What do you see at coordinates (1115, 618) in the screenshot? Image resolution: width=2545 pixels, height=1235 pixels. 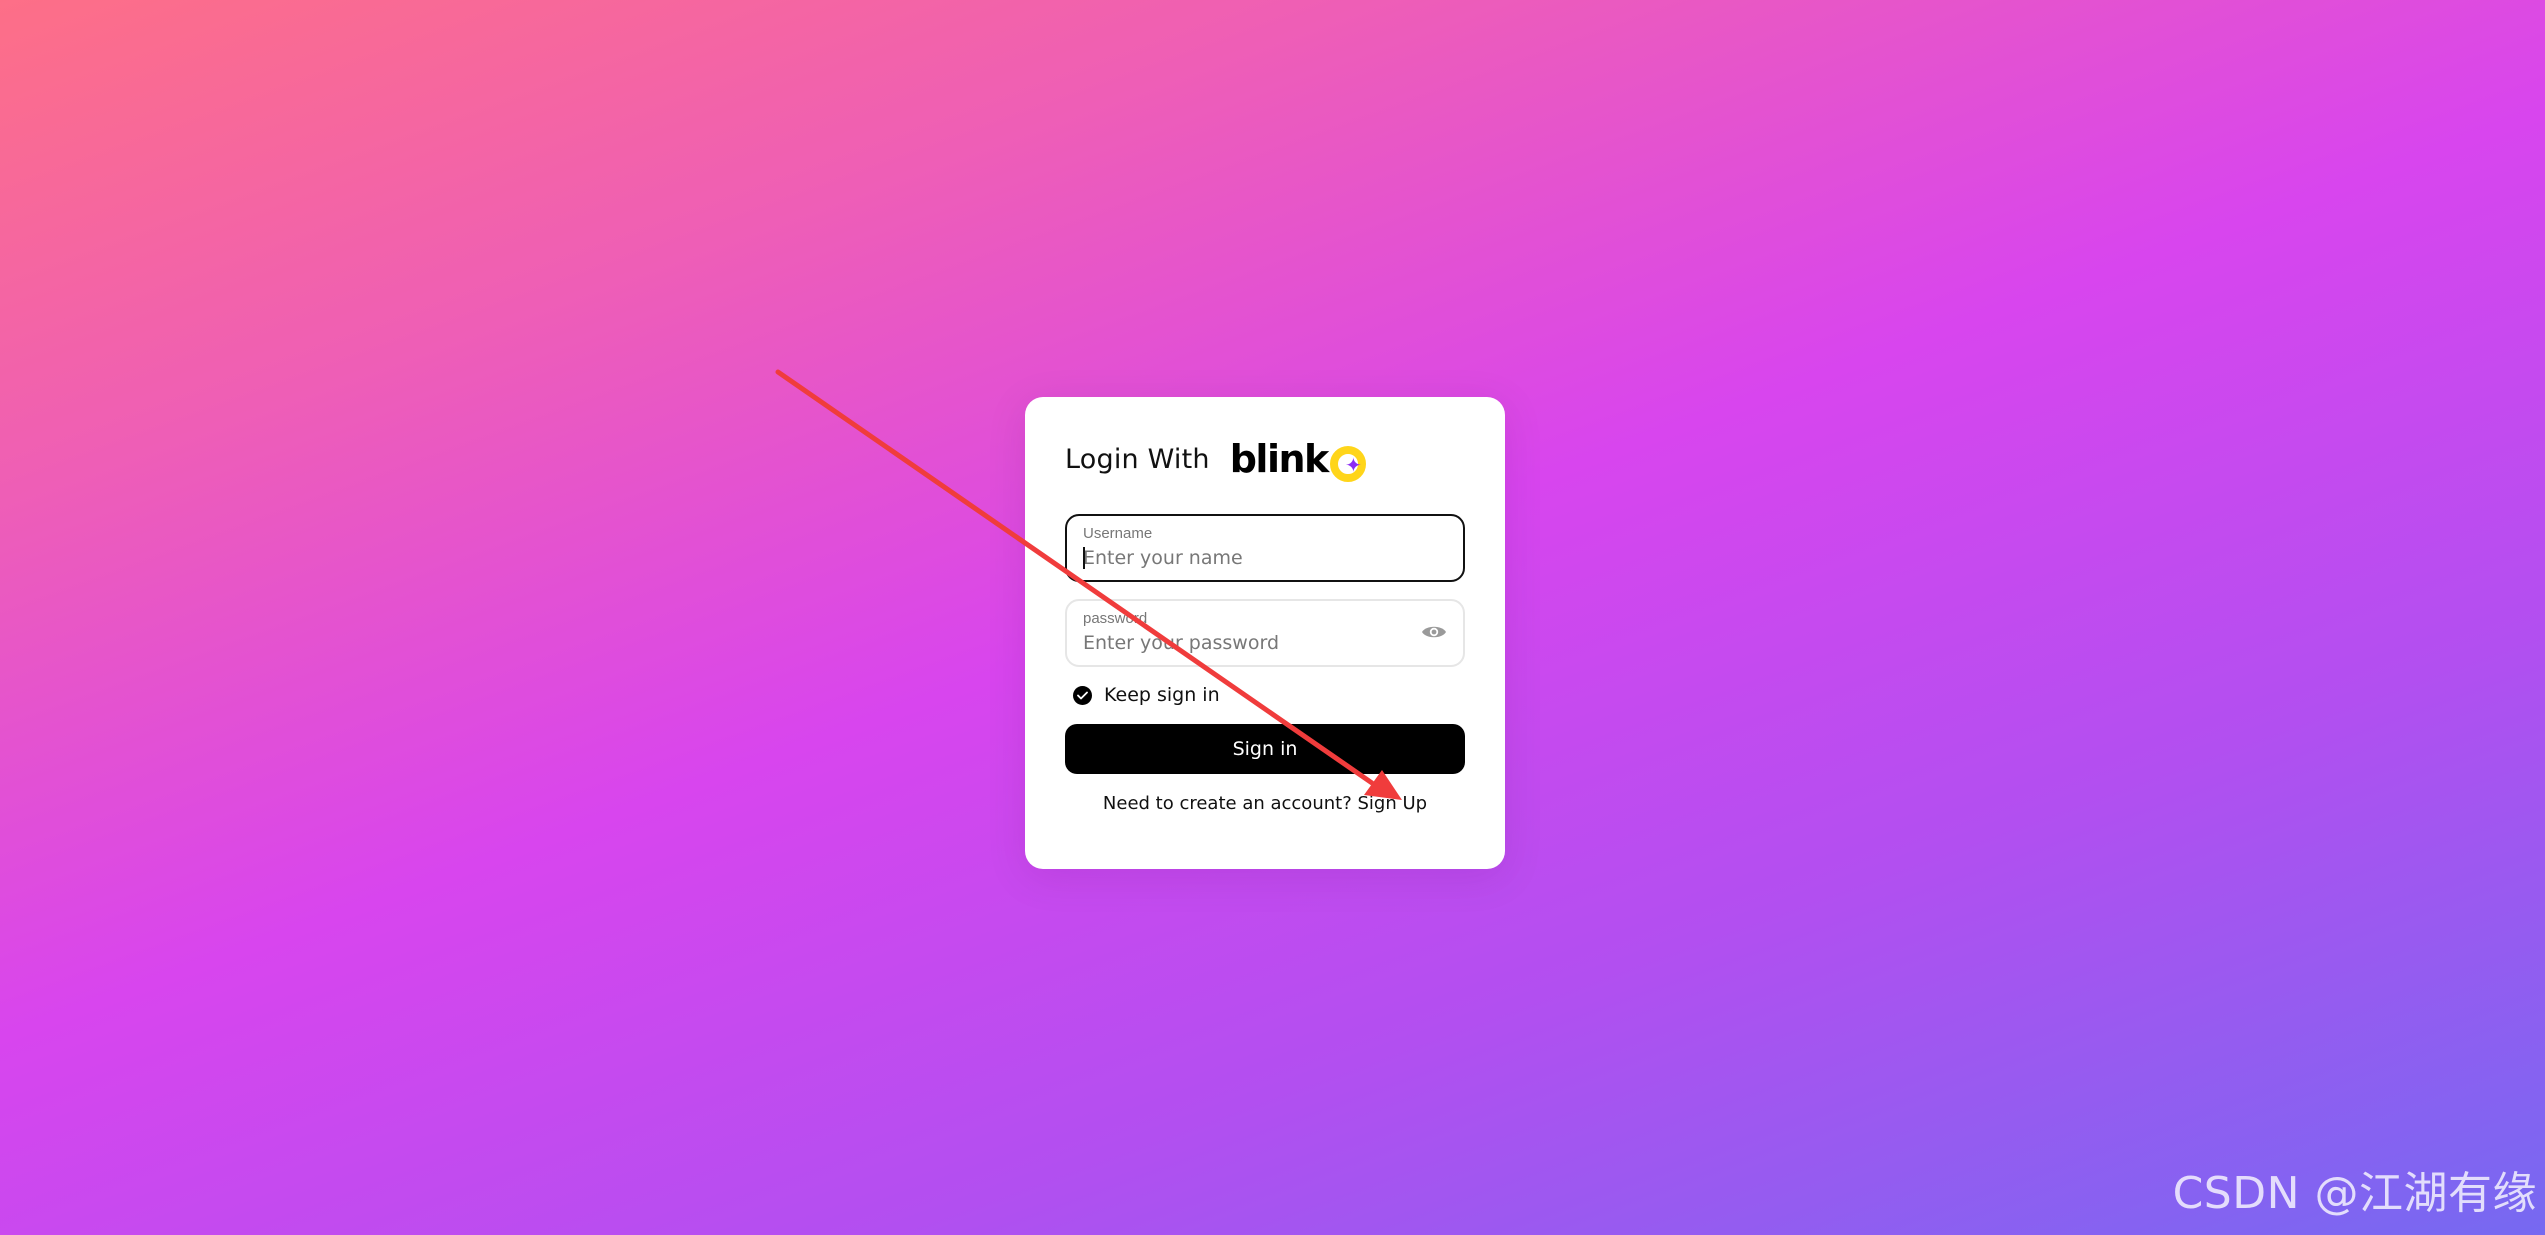 I see `password-label: password` at bounding box center [1115, 618].